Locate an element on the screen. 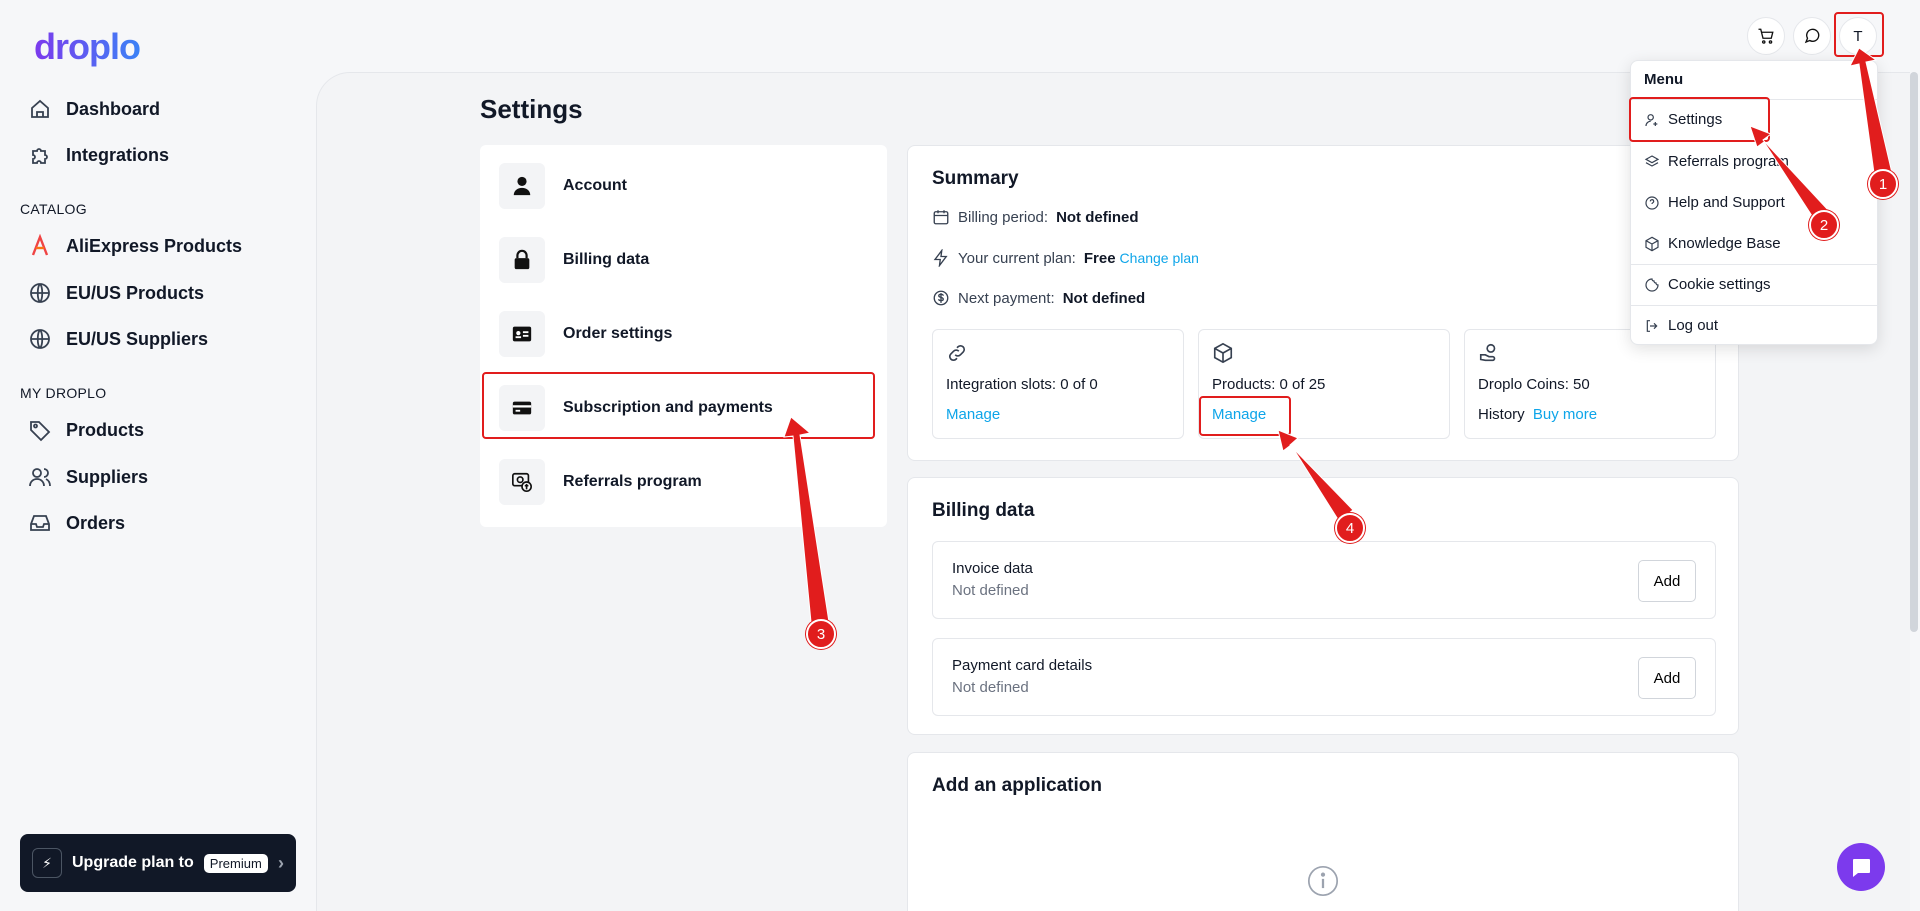 Image resolution: width=1920 pixels, height=911 pixels. billing-period-value: Not defined is located at coordinates (1097, 217).